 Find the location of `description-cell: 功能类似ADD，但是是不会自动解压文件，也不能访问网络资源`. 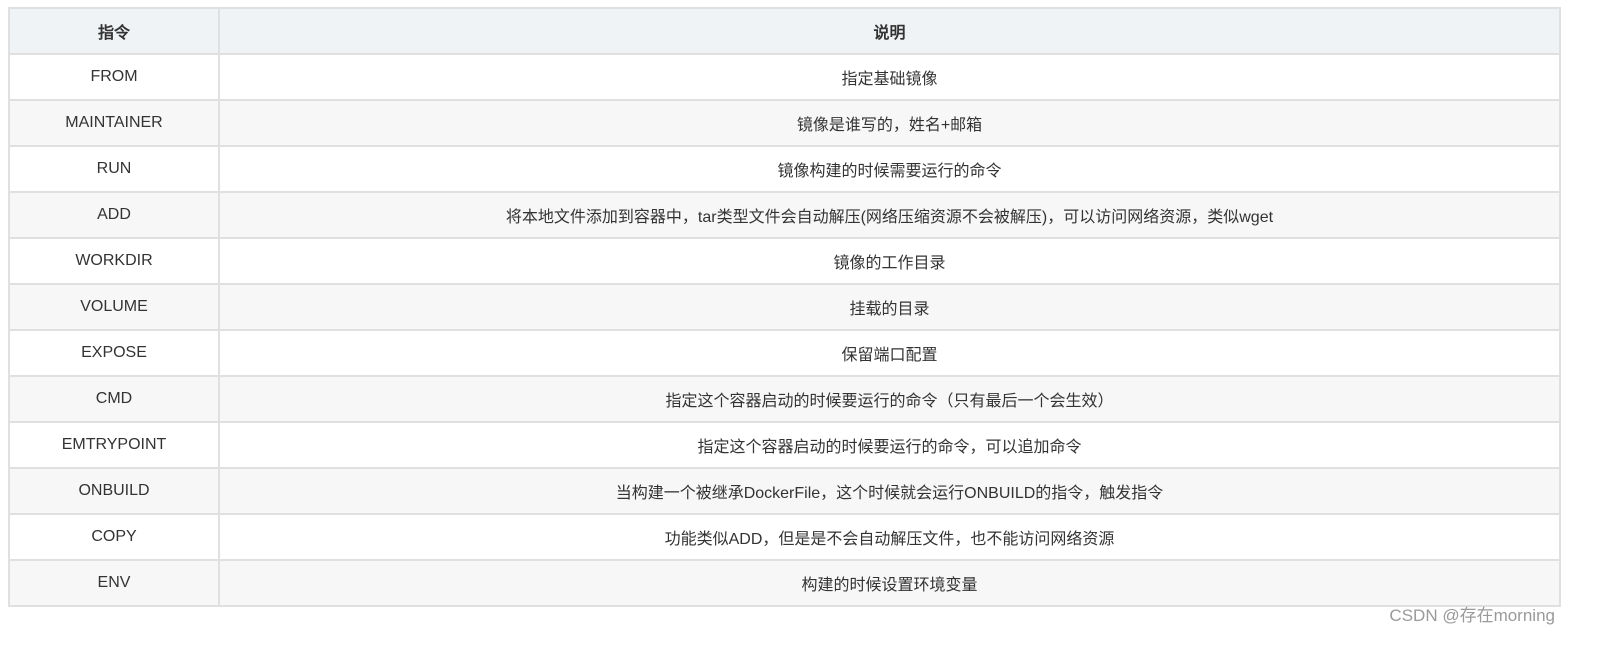

description-cell: 功能类似ADD，但是是不会自动解压文件，也不能访问网络资源 is located at coordinates (889, 537).